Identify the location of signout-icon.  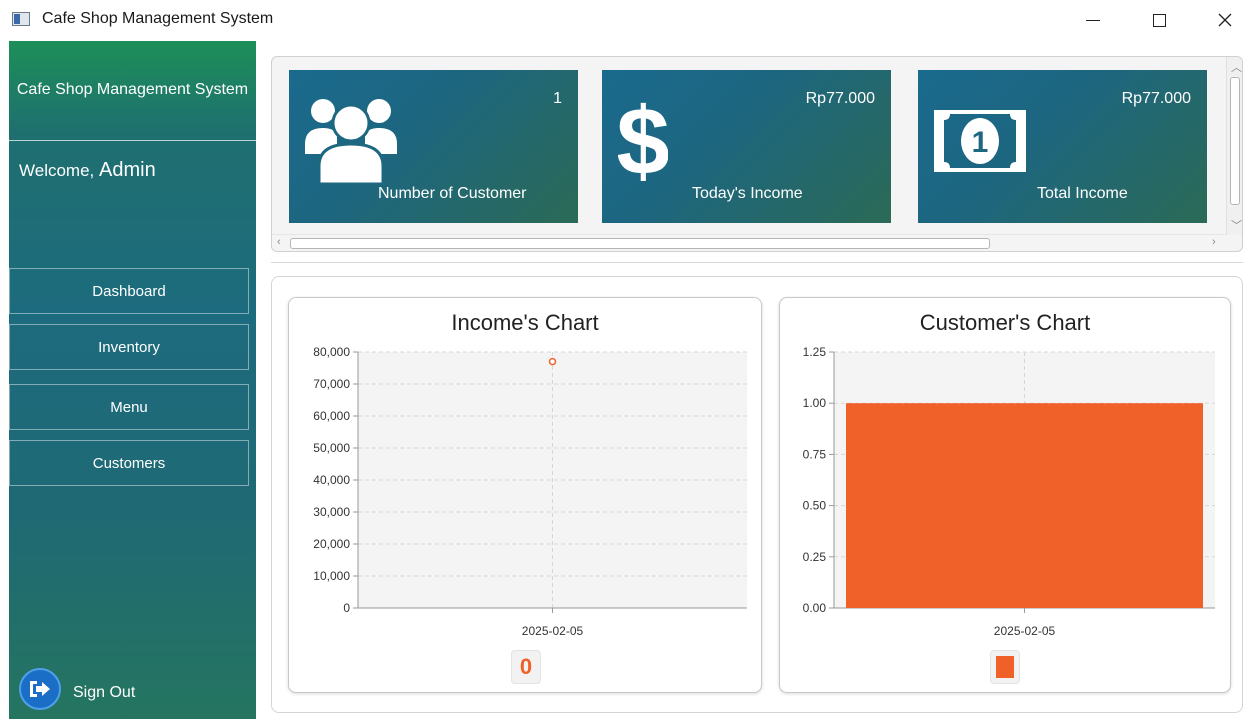
(40, 689).